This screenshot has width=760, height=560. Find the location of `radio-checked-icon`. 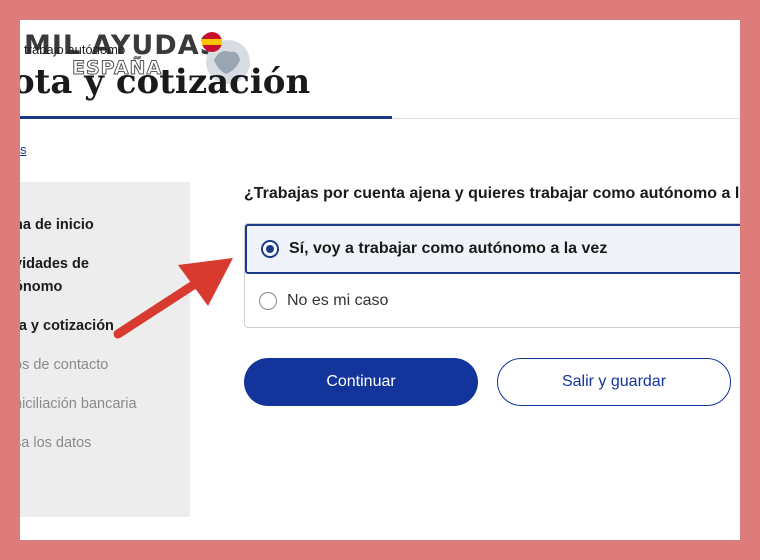

radio-checked-icon is located at coordinates (270, 249).